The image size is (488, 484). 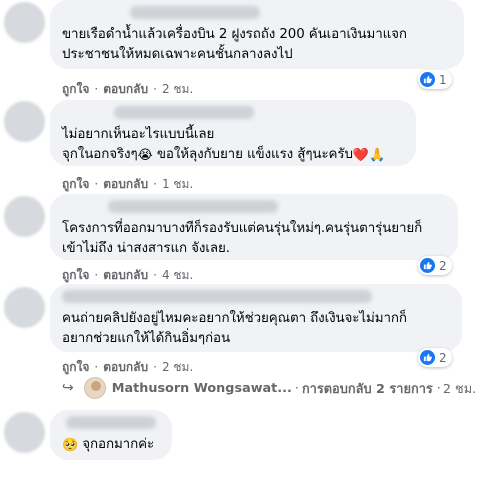 I want to click on comment-text-line-1: ไม่อยากเห็นอะไรแบบนี้เลย, so click(x=138, y=134).